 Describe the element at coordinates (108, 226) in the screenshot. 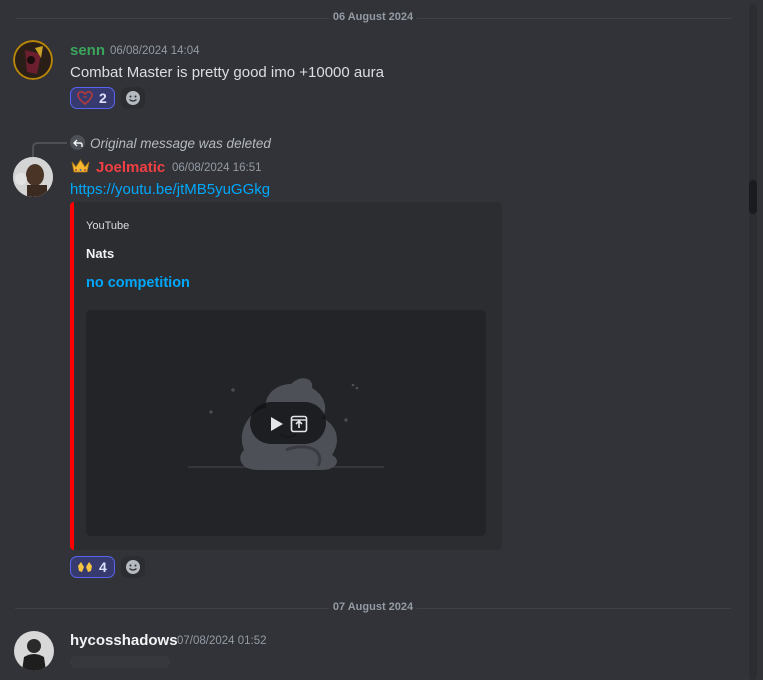

I see `embed-provider: YouTube` at that location.